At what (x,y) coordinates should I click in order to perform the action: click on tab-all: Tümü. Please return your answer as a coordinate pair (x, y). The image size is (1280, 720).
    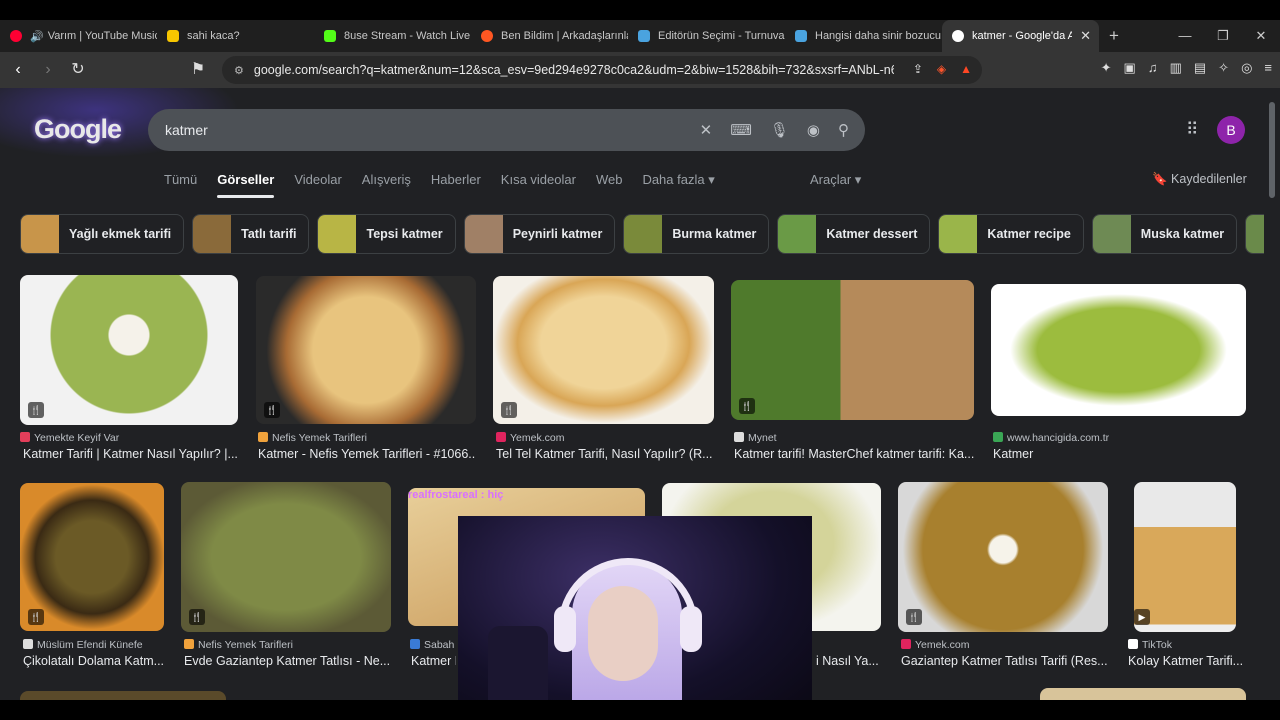
    Looking at the image, I should click on (180, 180).